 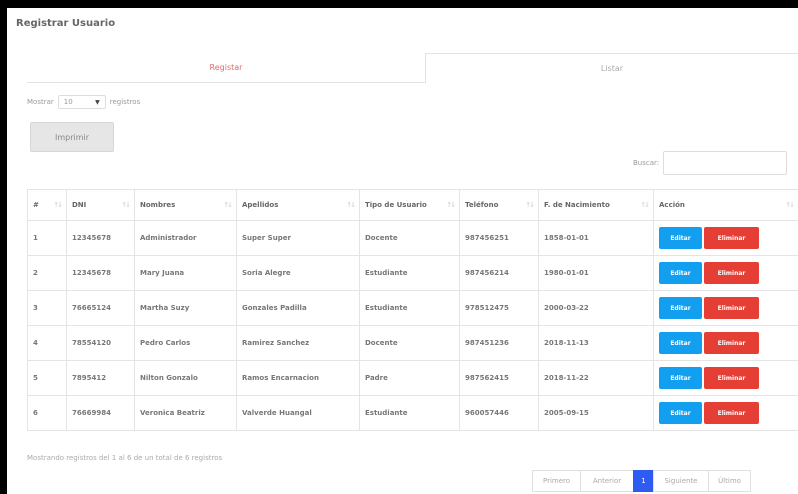 What do you see at coordinates (596, 205) in the screenshot?
I see `col-header-nacimiento: F. de Nacimiento ↑↓` at bounding box center [596, 205].